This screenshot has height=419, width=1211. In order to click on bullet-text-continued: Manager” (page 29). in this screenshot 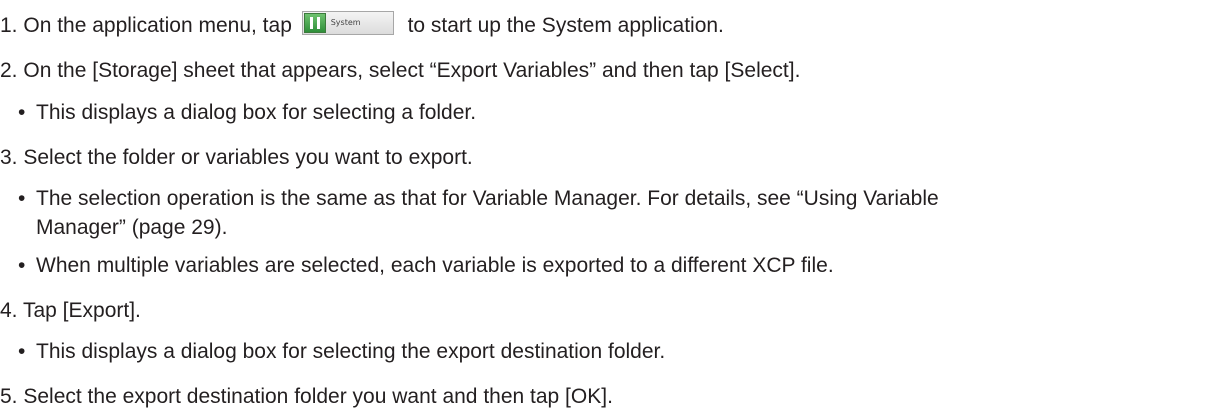, I will do `click(132, 227)`.